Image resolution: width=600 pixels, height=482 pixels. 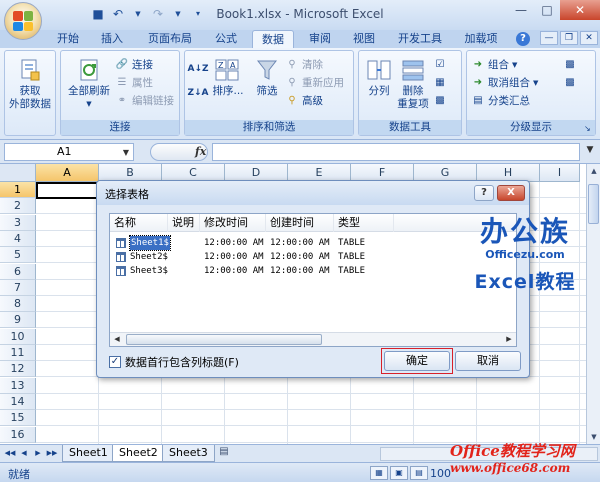 What do you see at coordinates (273, 39) in the screenshot?
I see `tab-data: 数据` at bounding box center [273, 39].